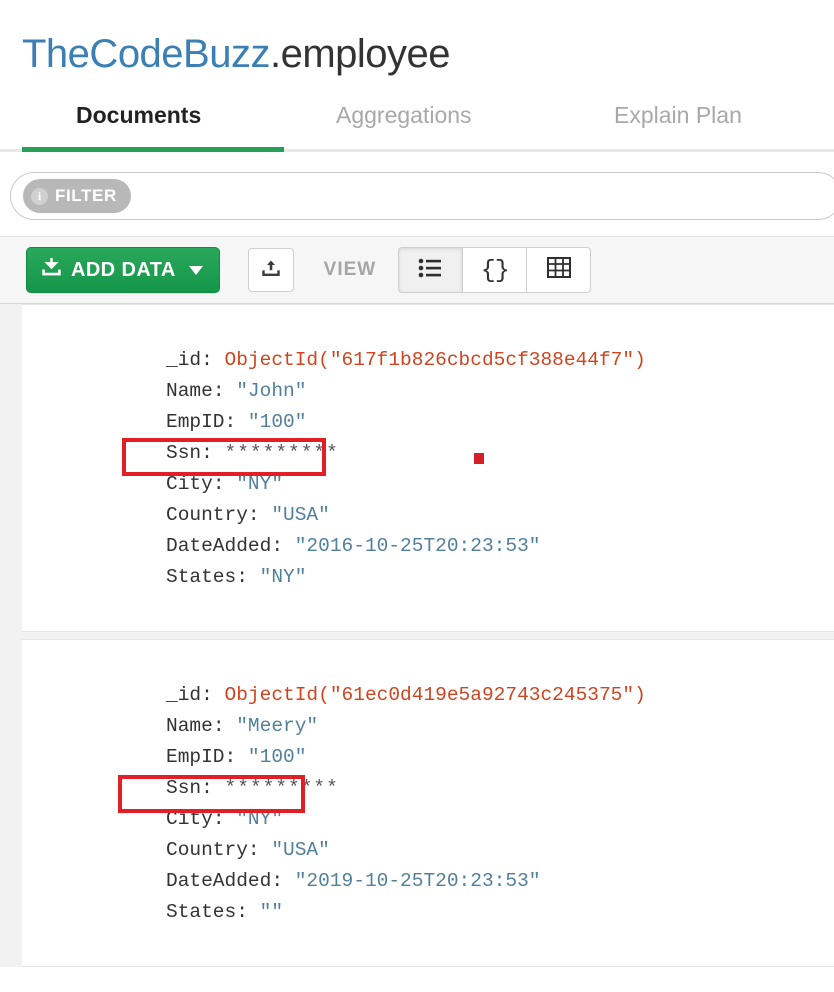 This screenshot has height=992, width=834. What do you see at coordinates (417, 881) in the screenshot?
I see `field-value: "2019-10-25T20:23:53"` at bounding box center [417, 881].